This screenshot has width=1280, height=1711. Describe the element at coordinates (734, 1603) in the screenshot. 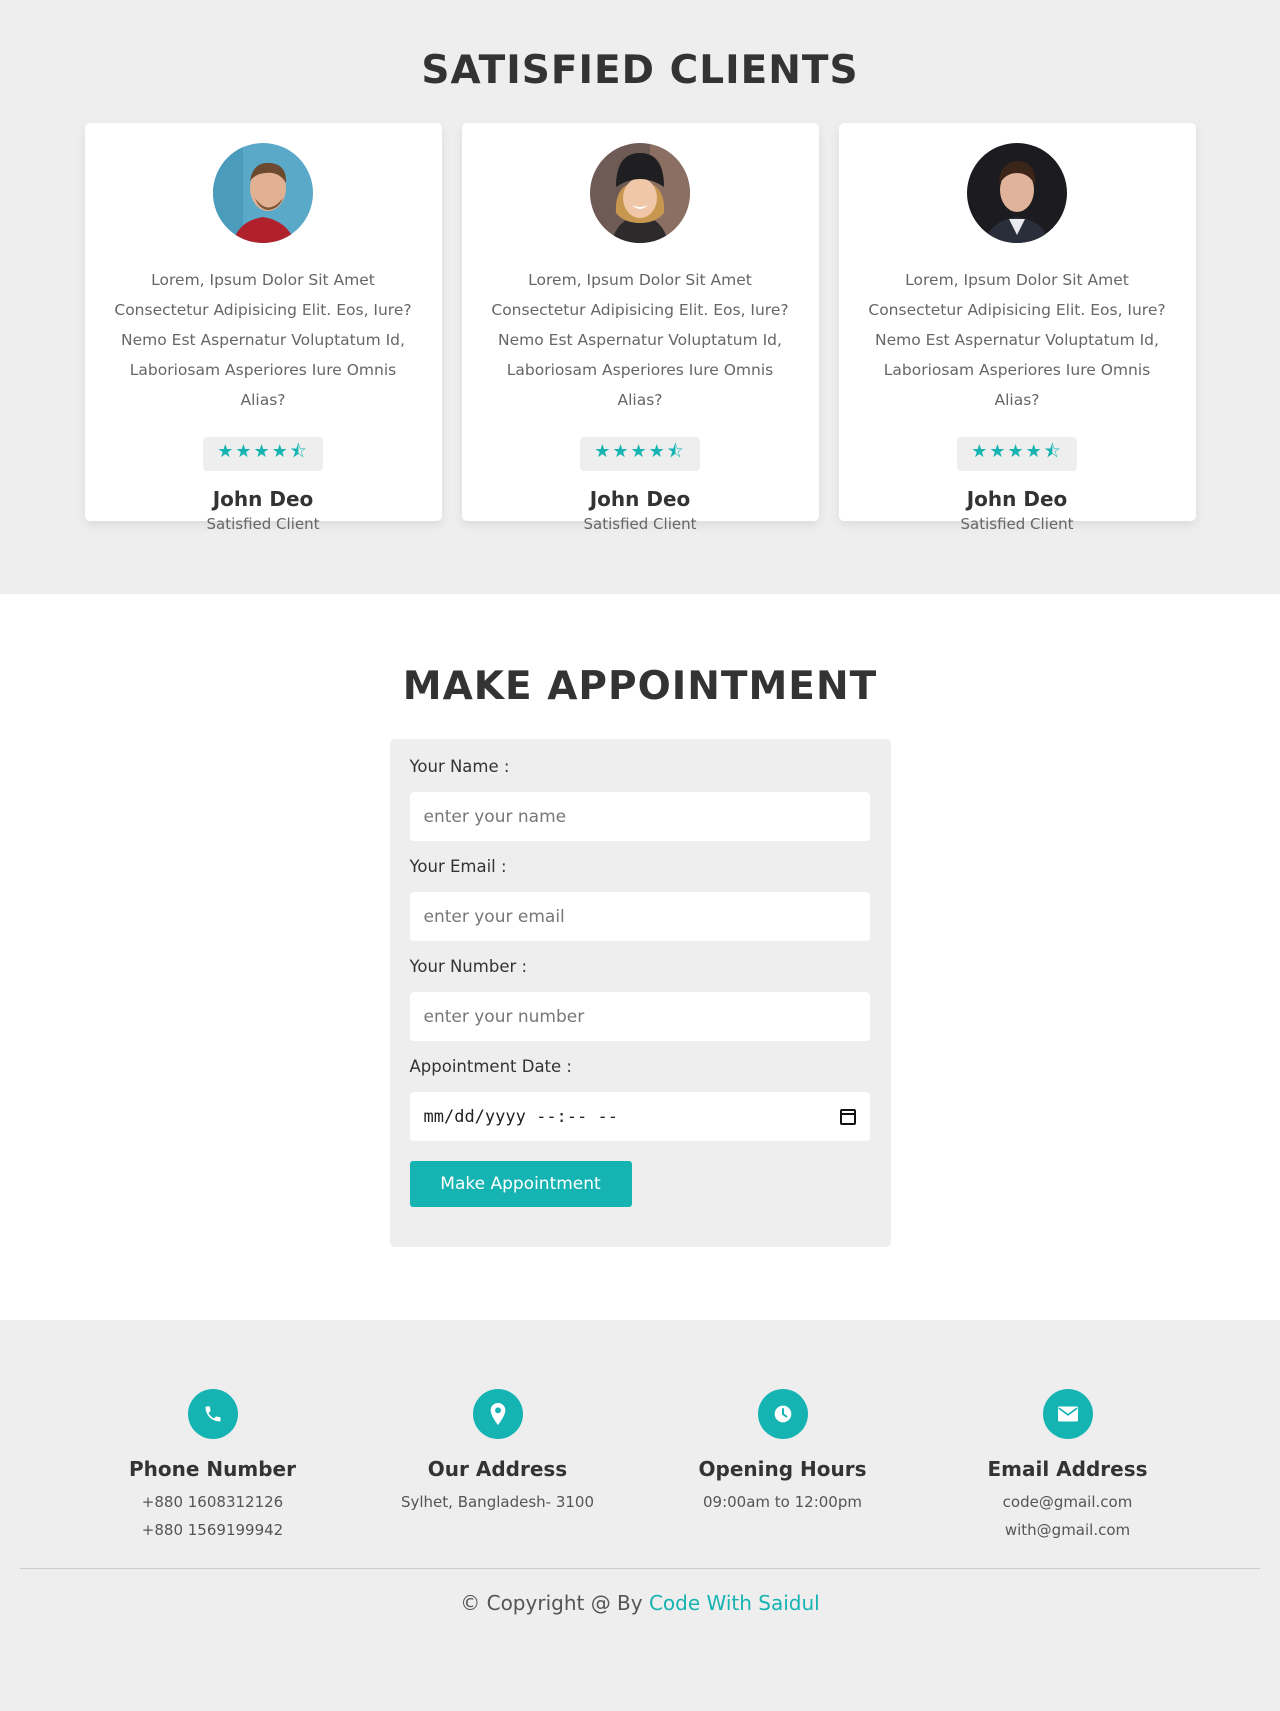

I see `author-link: Code With Saidul` at that location.